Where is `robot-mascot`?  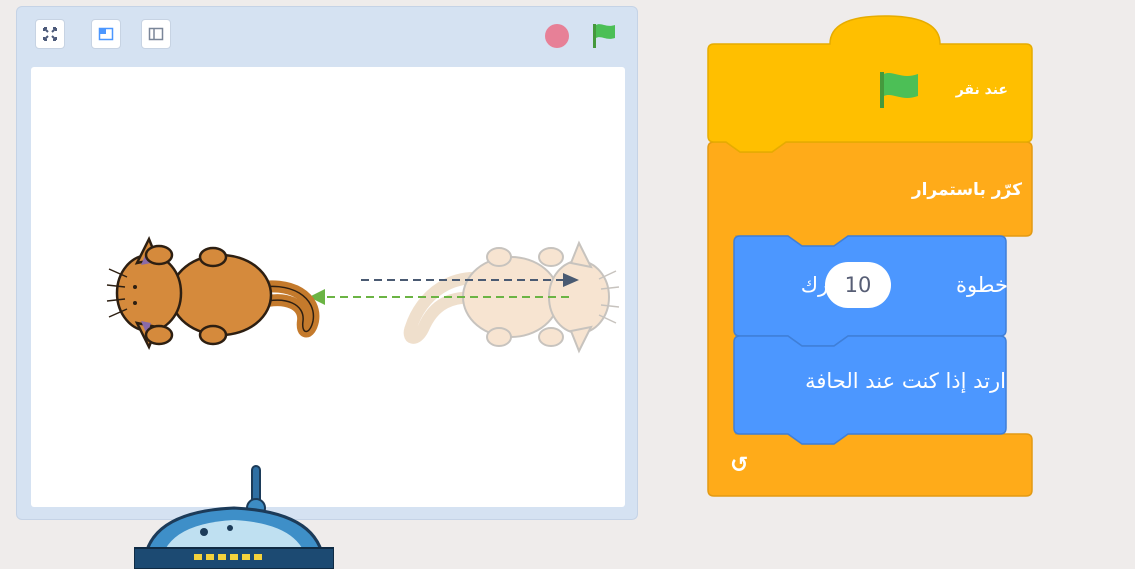
robot-mascot is located at coordinates (234, 517).